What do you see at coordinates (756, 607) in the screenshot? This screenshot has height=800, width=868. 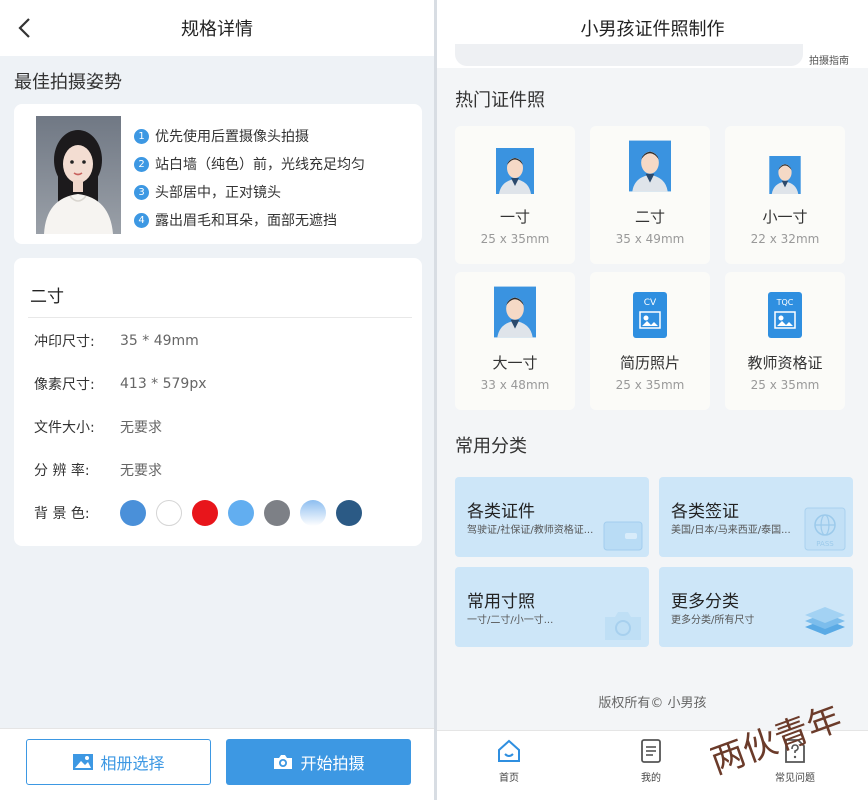 I see `category-card-more: 更多分类 更多分类/所有尺寸` at bounding box center [756, 607].